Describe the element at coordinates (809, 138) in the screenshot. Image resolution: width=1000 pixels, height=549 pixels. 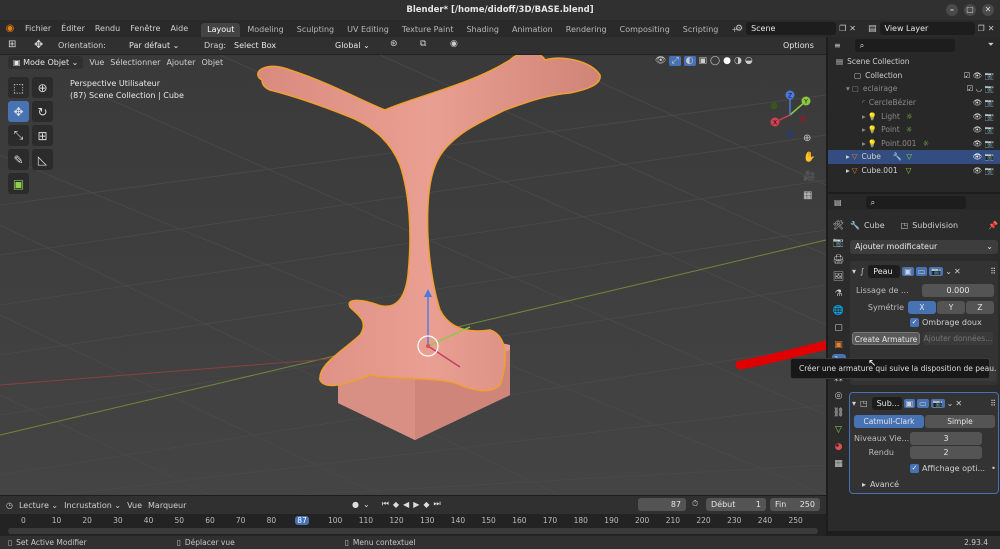
I see `zoom-icon: ⊕` at that location.